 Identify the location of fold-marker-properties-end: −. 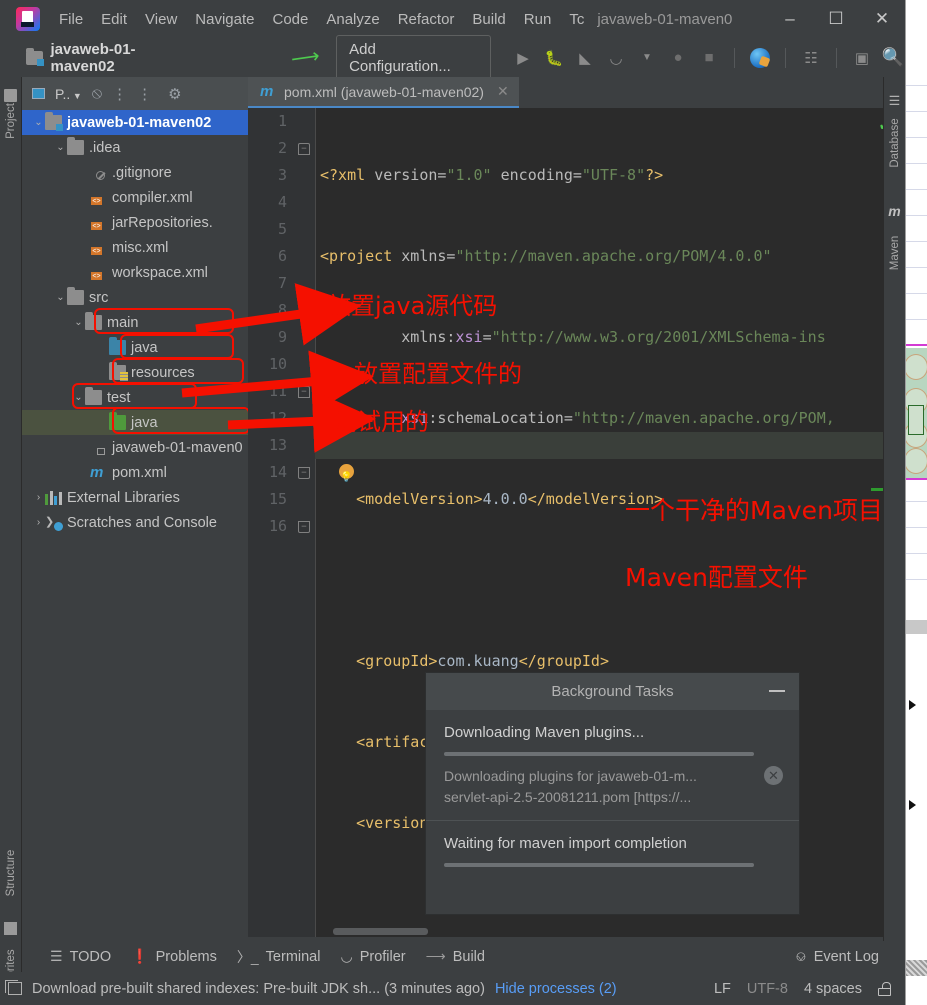
(304, 473).